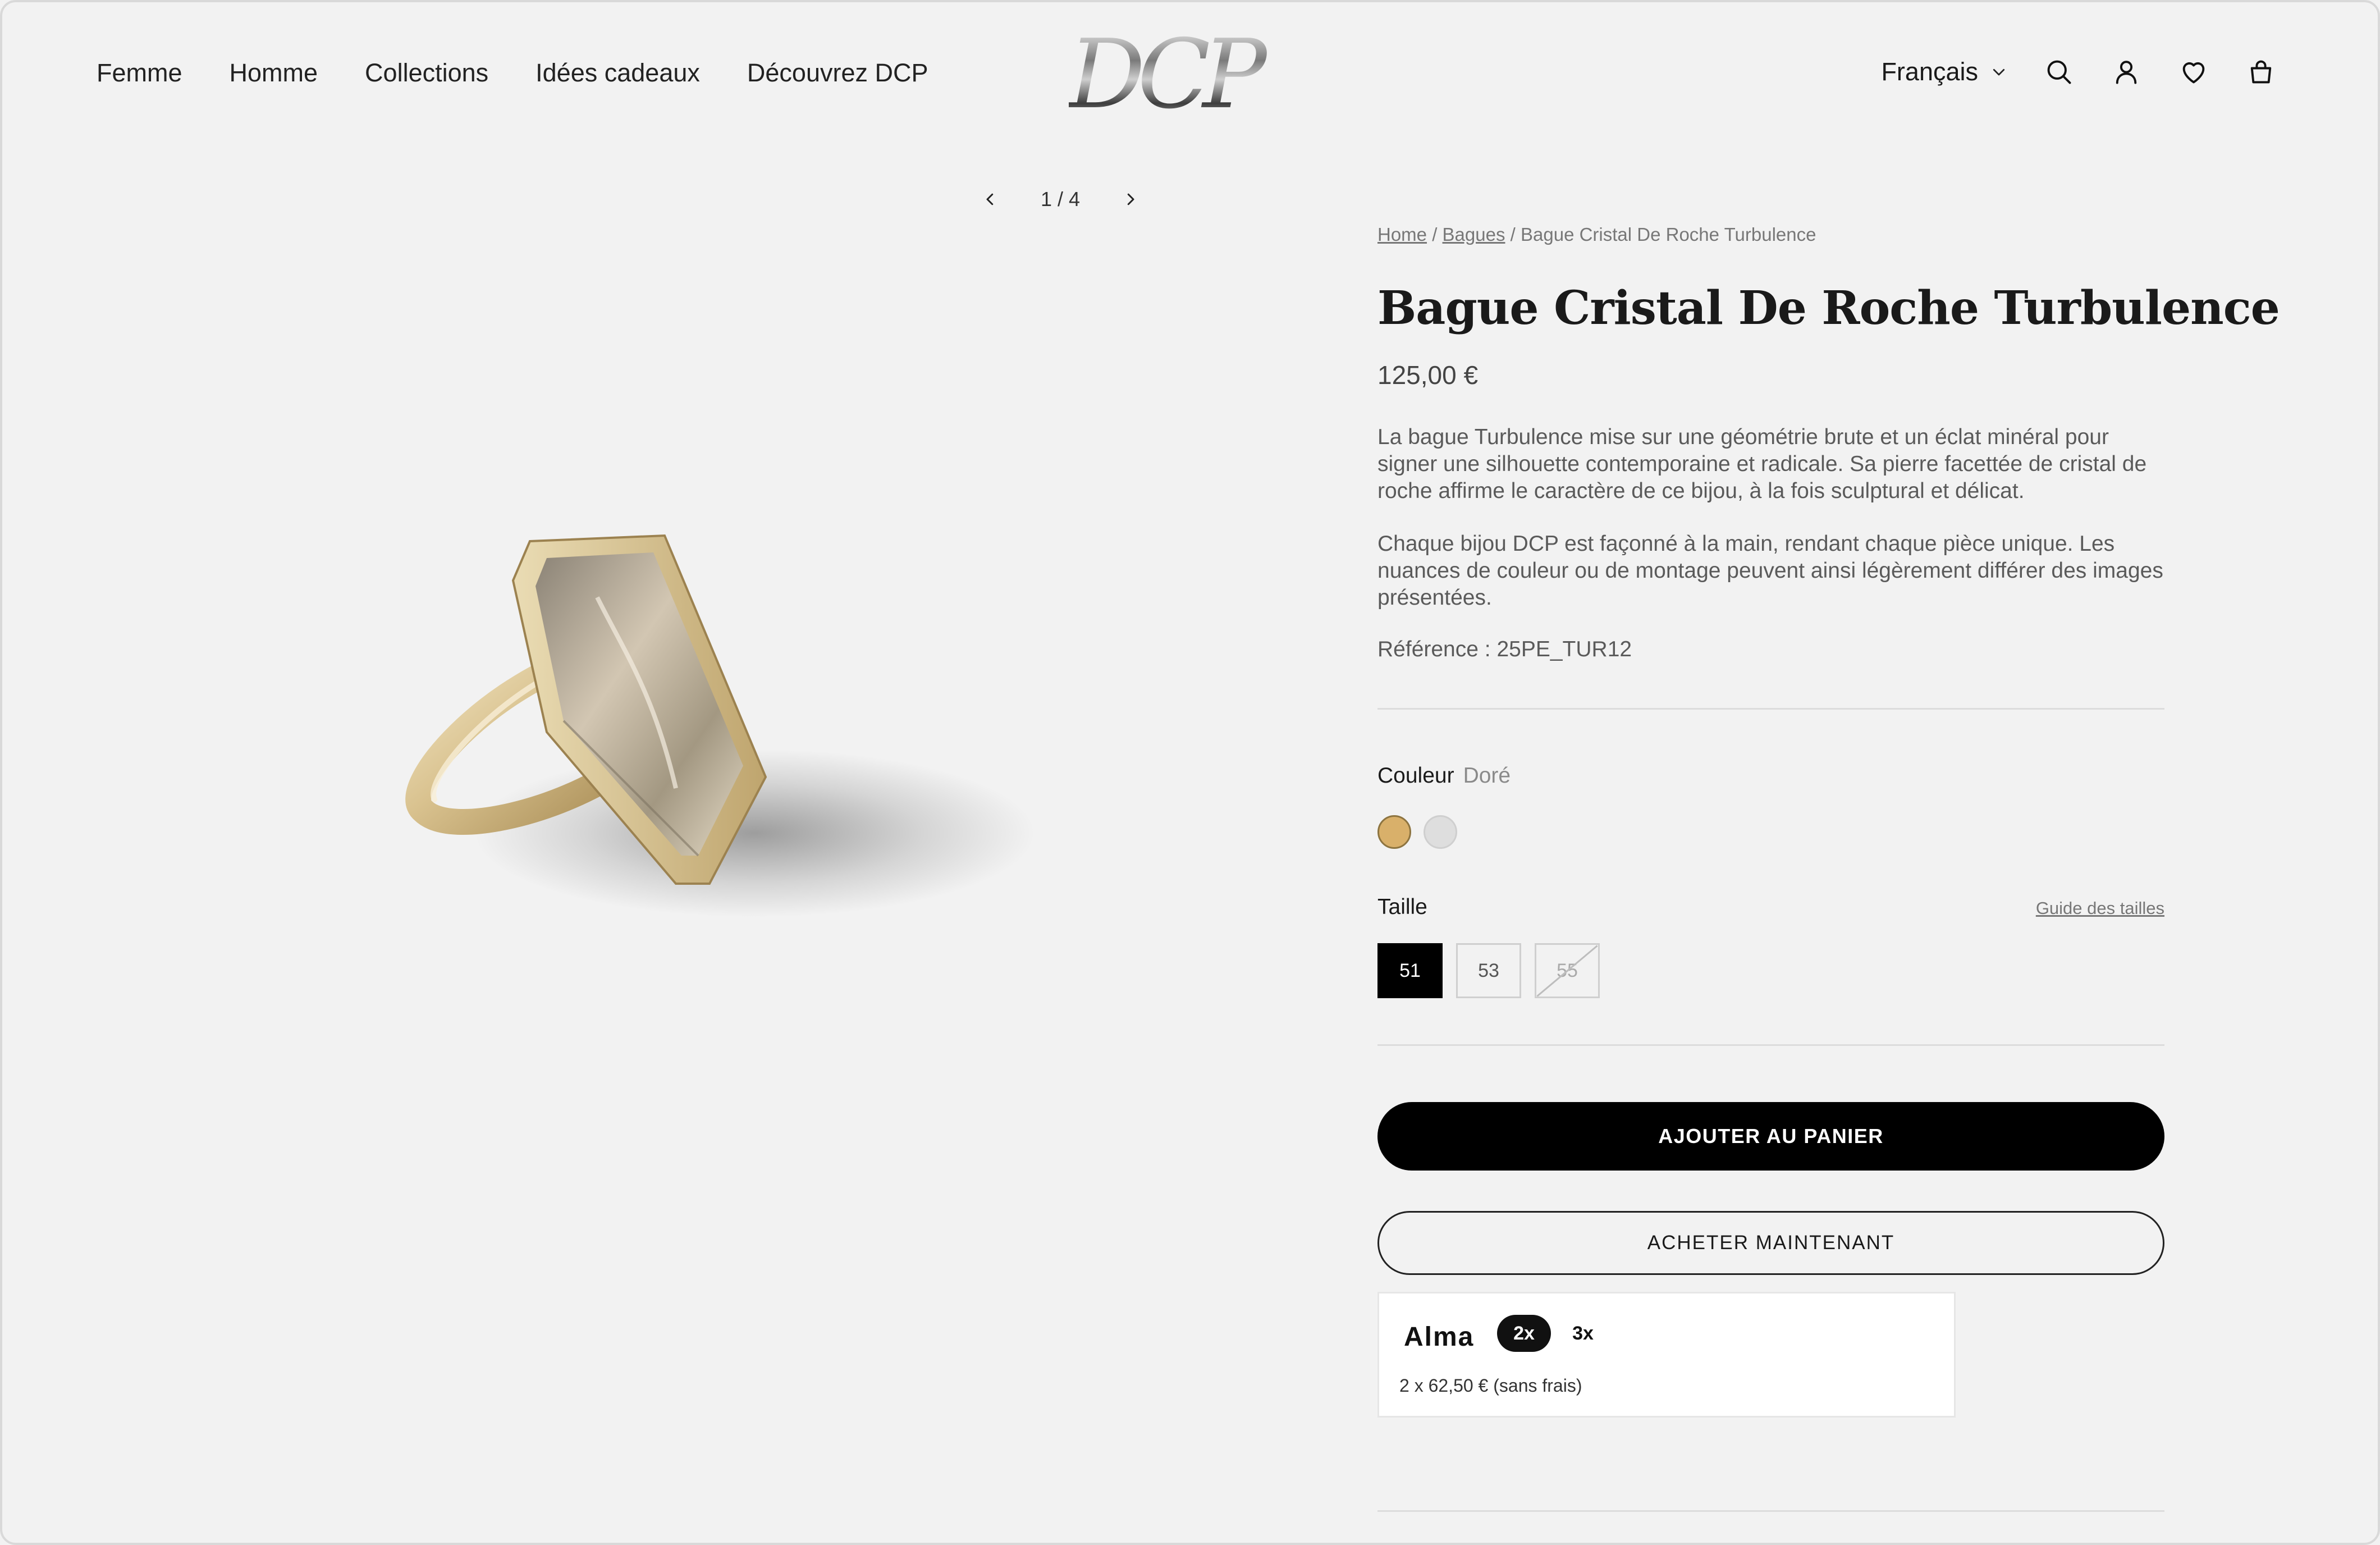  Describe the element at coordinates (1394, 832) in the screenshot. I see `swatch-dore` at that location.